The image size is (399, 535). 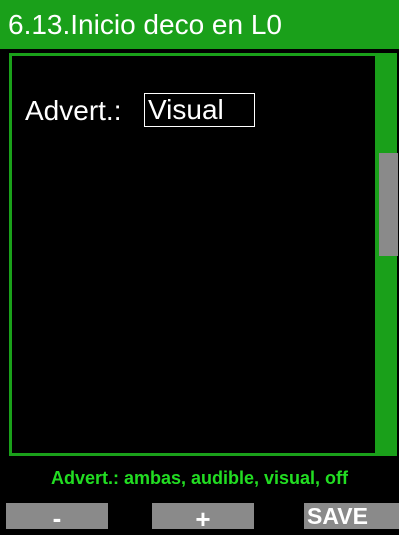 I want to click on warning-label: Advert.:, so click(x=73, y=110).